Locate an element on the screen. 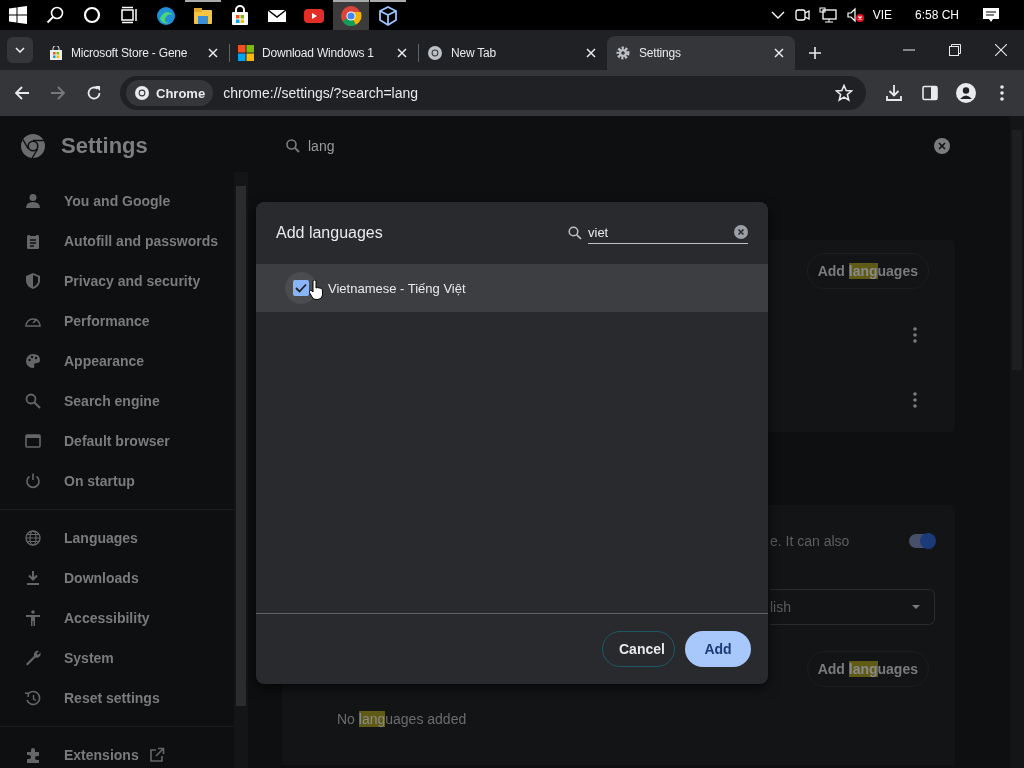 The height and width of the screenshot is (768, 1024). folder-icon is located at coordinates (203, 16).